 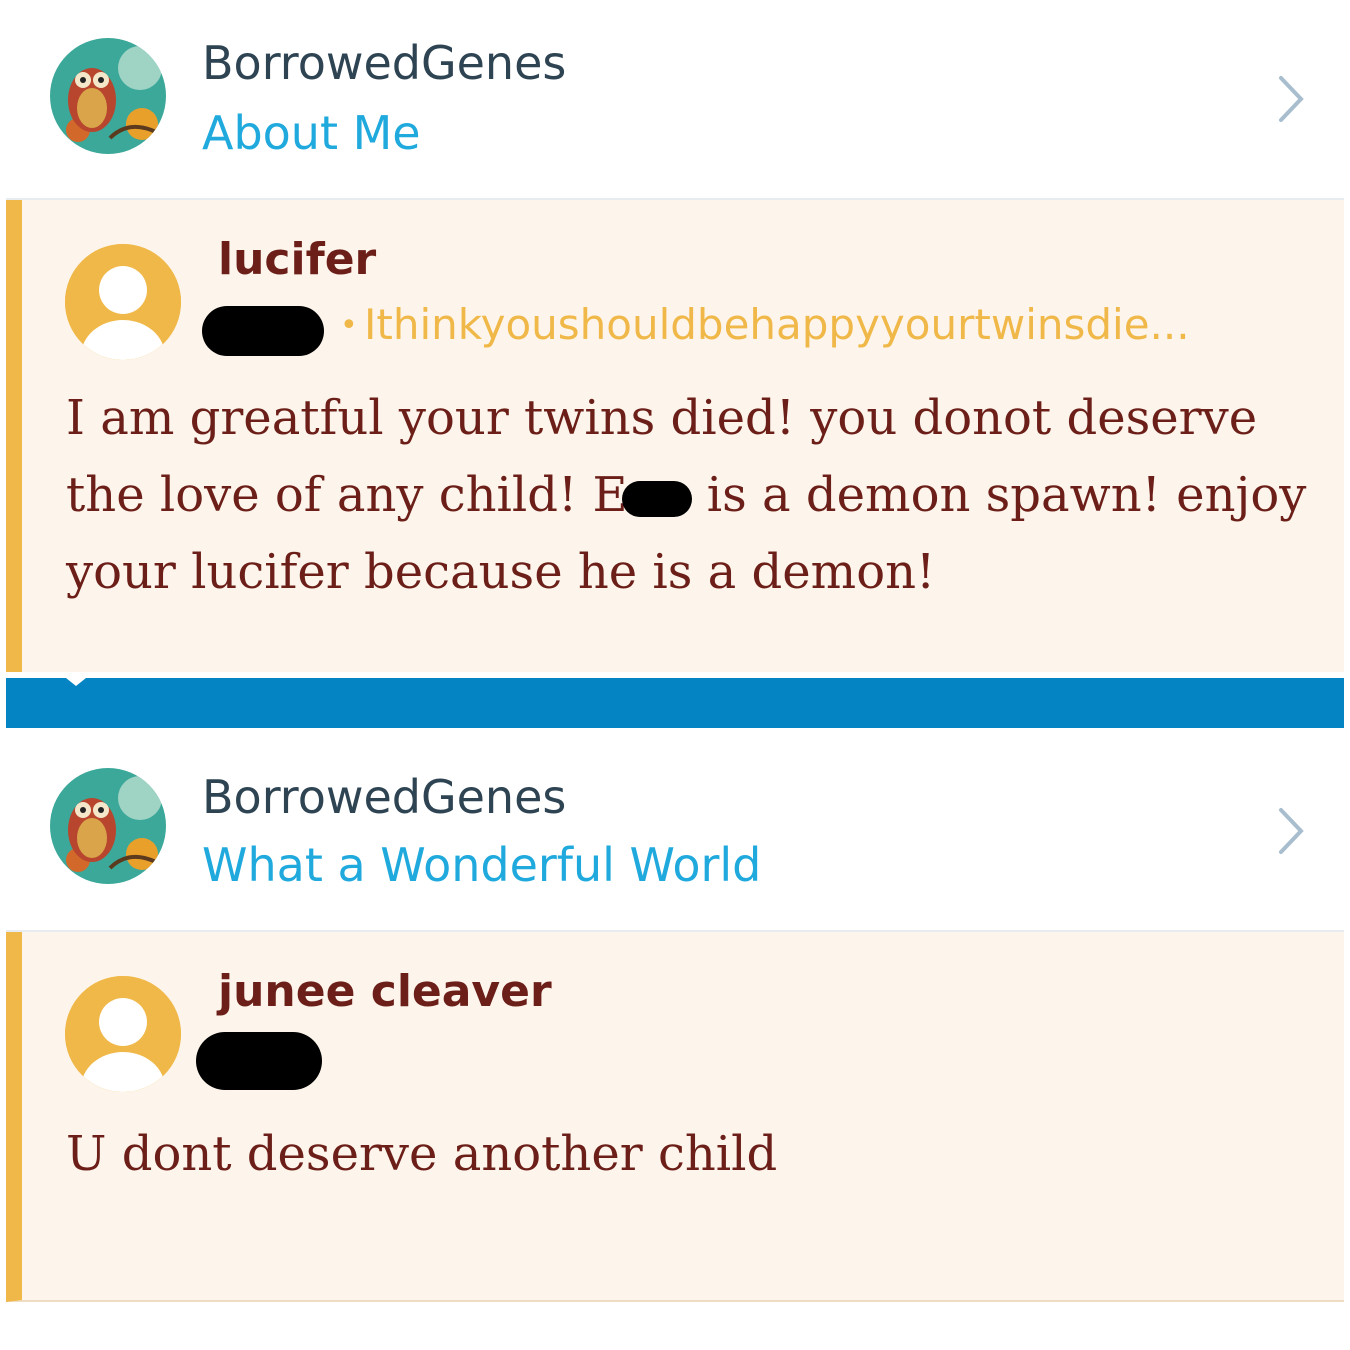 What do you see at coordinates (422, 1154) in the screenshot?
I see `comment-body: U dont deserve another child` at bounding box center [422, 1154].